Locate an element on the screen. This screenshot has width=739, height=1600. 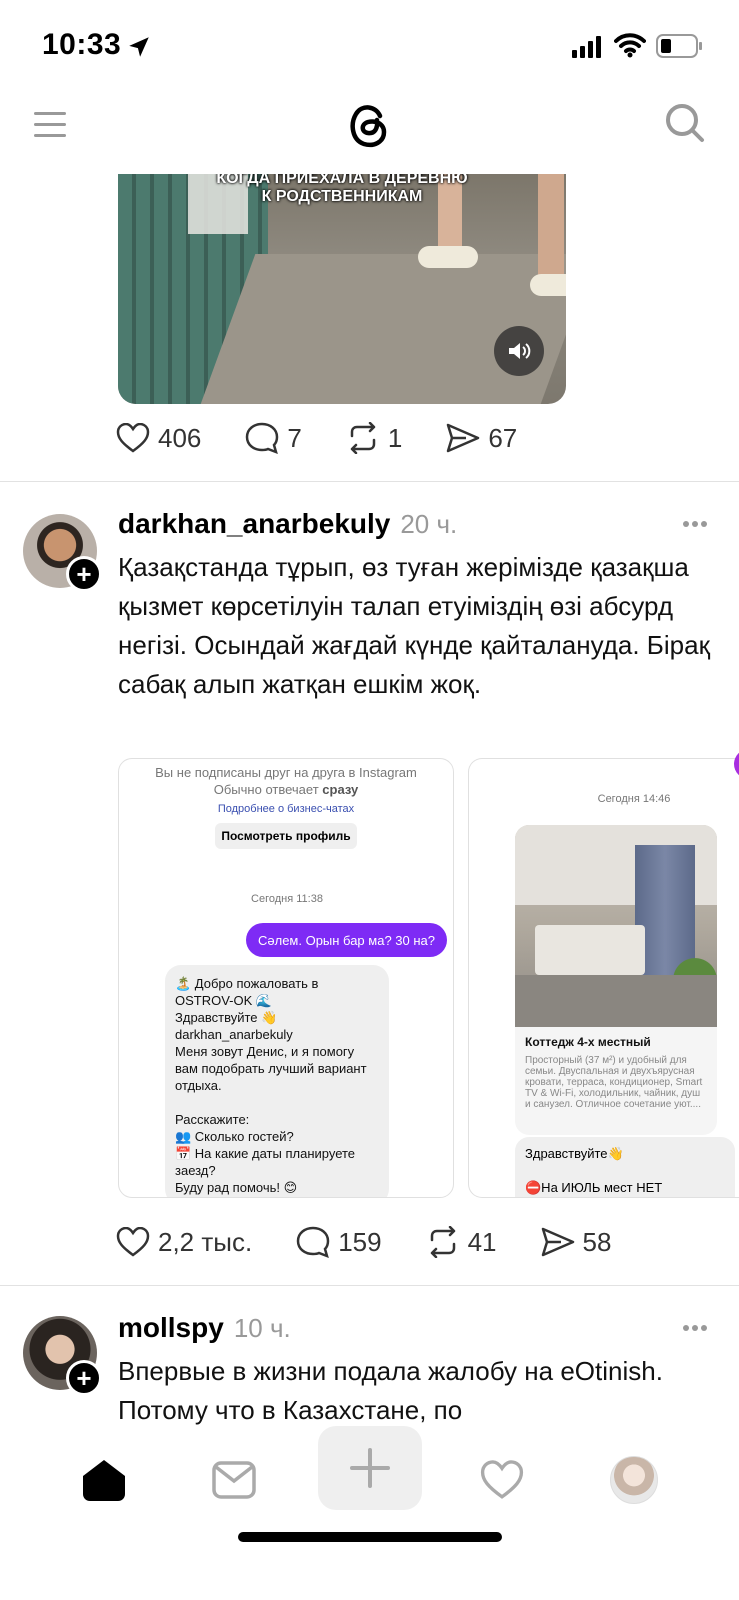
repost-count: 41 is located at coordinates (482, 1241).